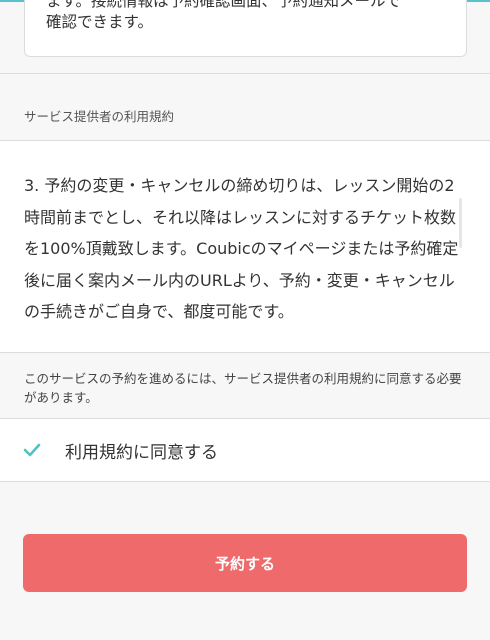 The image size is (490, 640). I want to click on terms-scrollbar, so click(460, 223).